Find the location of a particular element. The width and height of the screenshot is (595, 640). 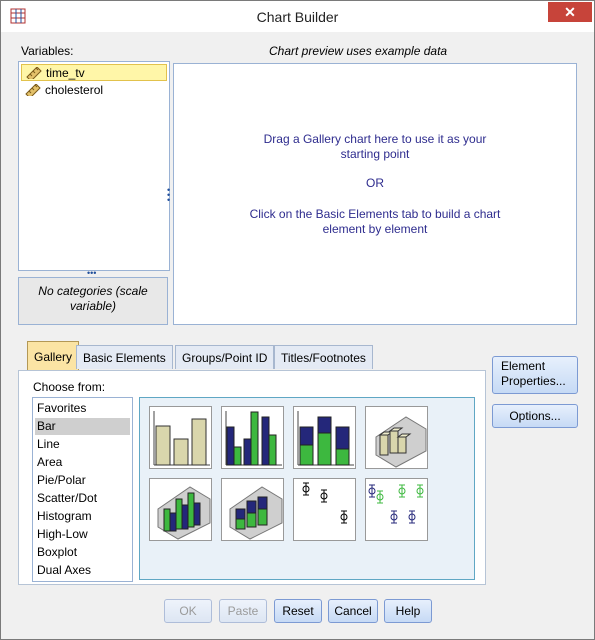

chart-type-scatter-dot: Scatter/Dot is located at coordinates (82, 498).